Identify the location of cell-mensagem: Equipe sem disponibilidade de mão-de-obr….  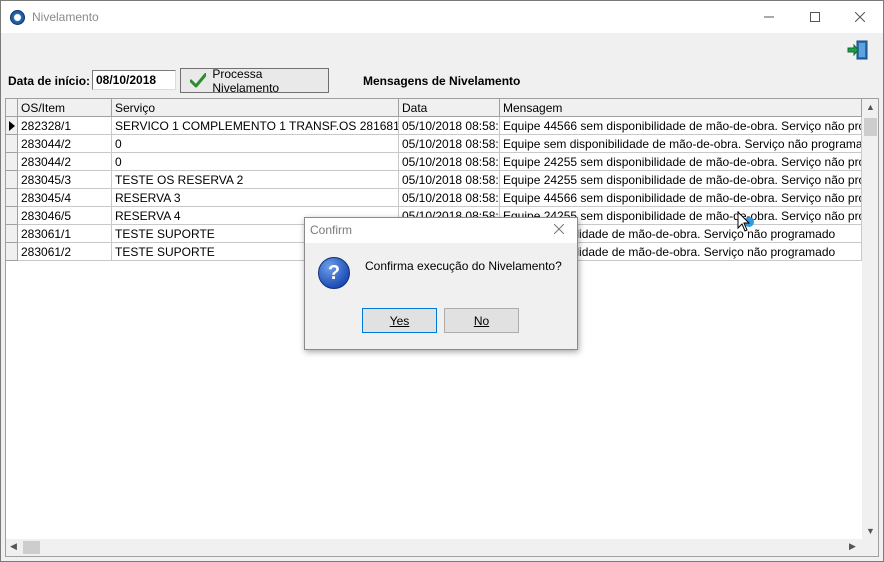
(681, 144).